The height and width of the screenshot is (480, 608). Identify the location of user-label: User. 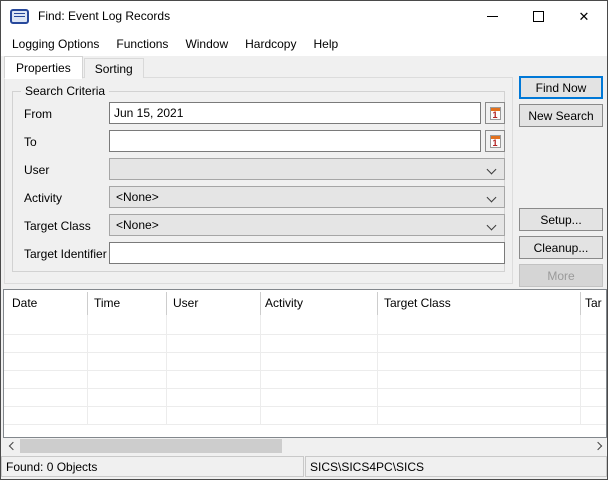
(37, 170).